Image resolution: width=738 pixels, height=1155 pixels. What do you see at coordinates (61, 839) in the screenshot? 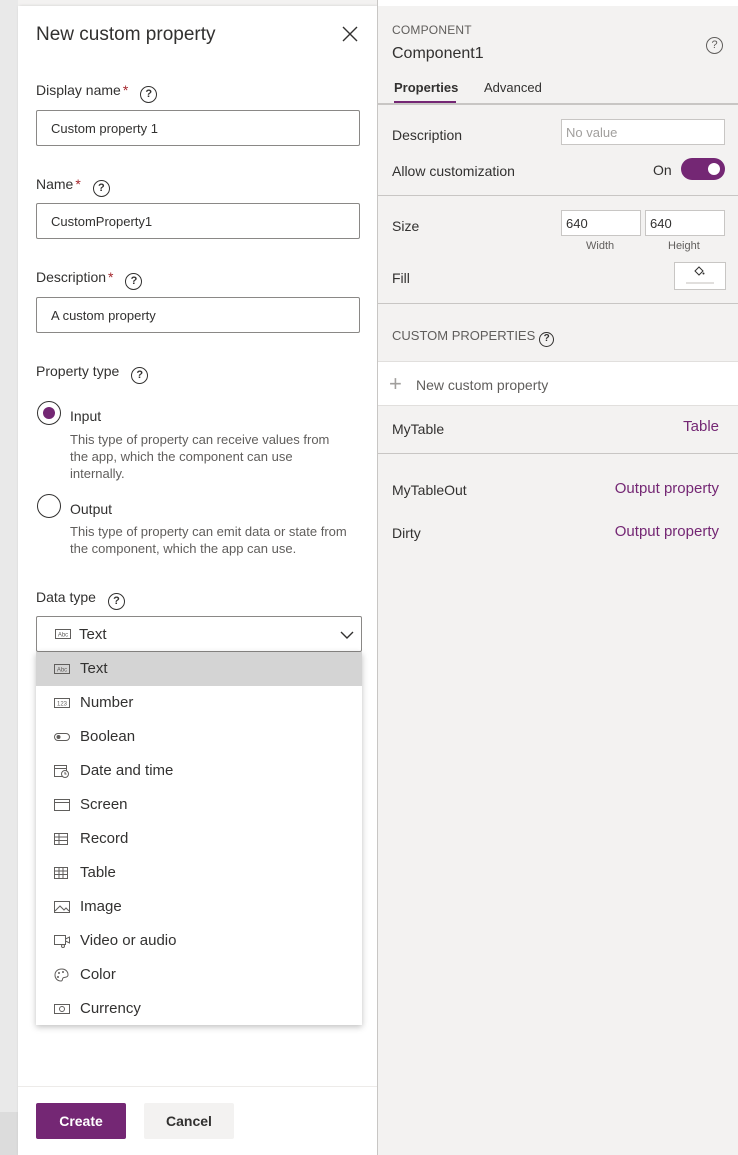
I see `record-icon` at bounding box center [61, 839].